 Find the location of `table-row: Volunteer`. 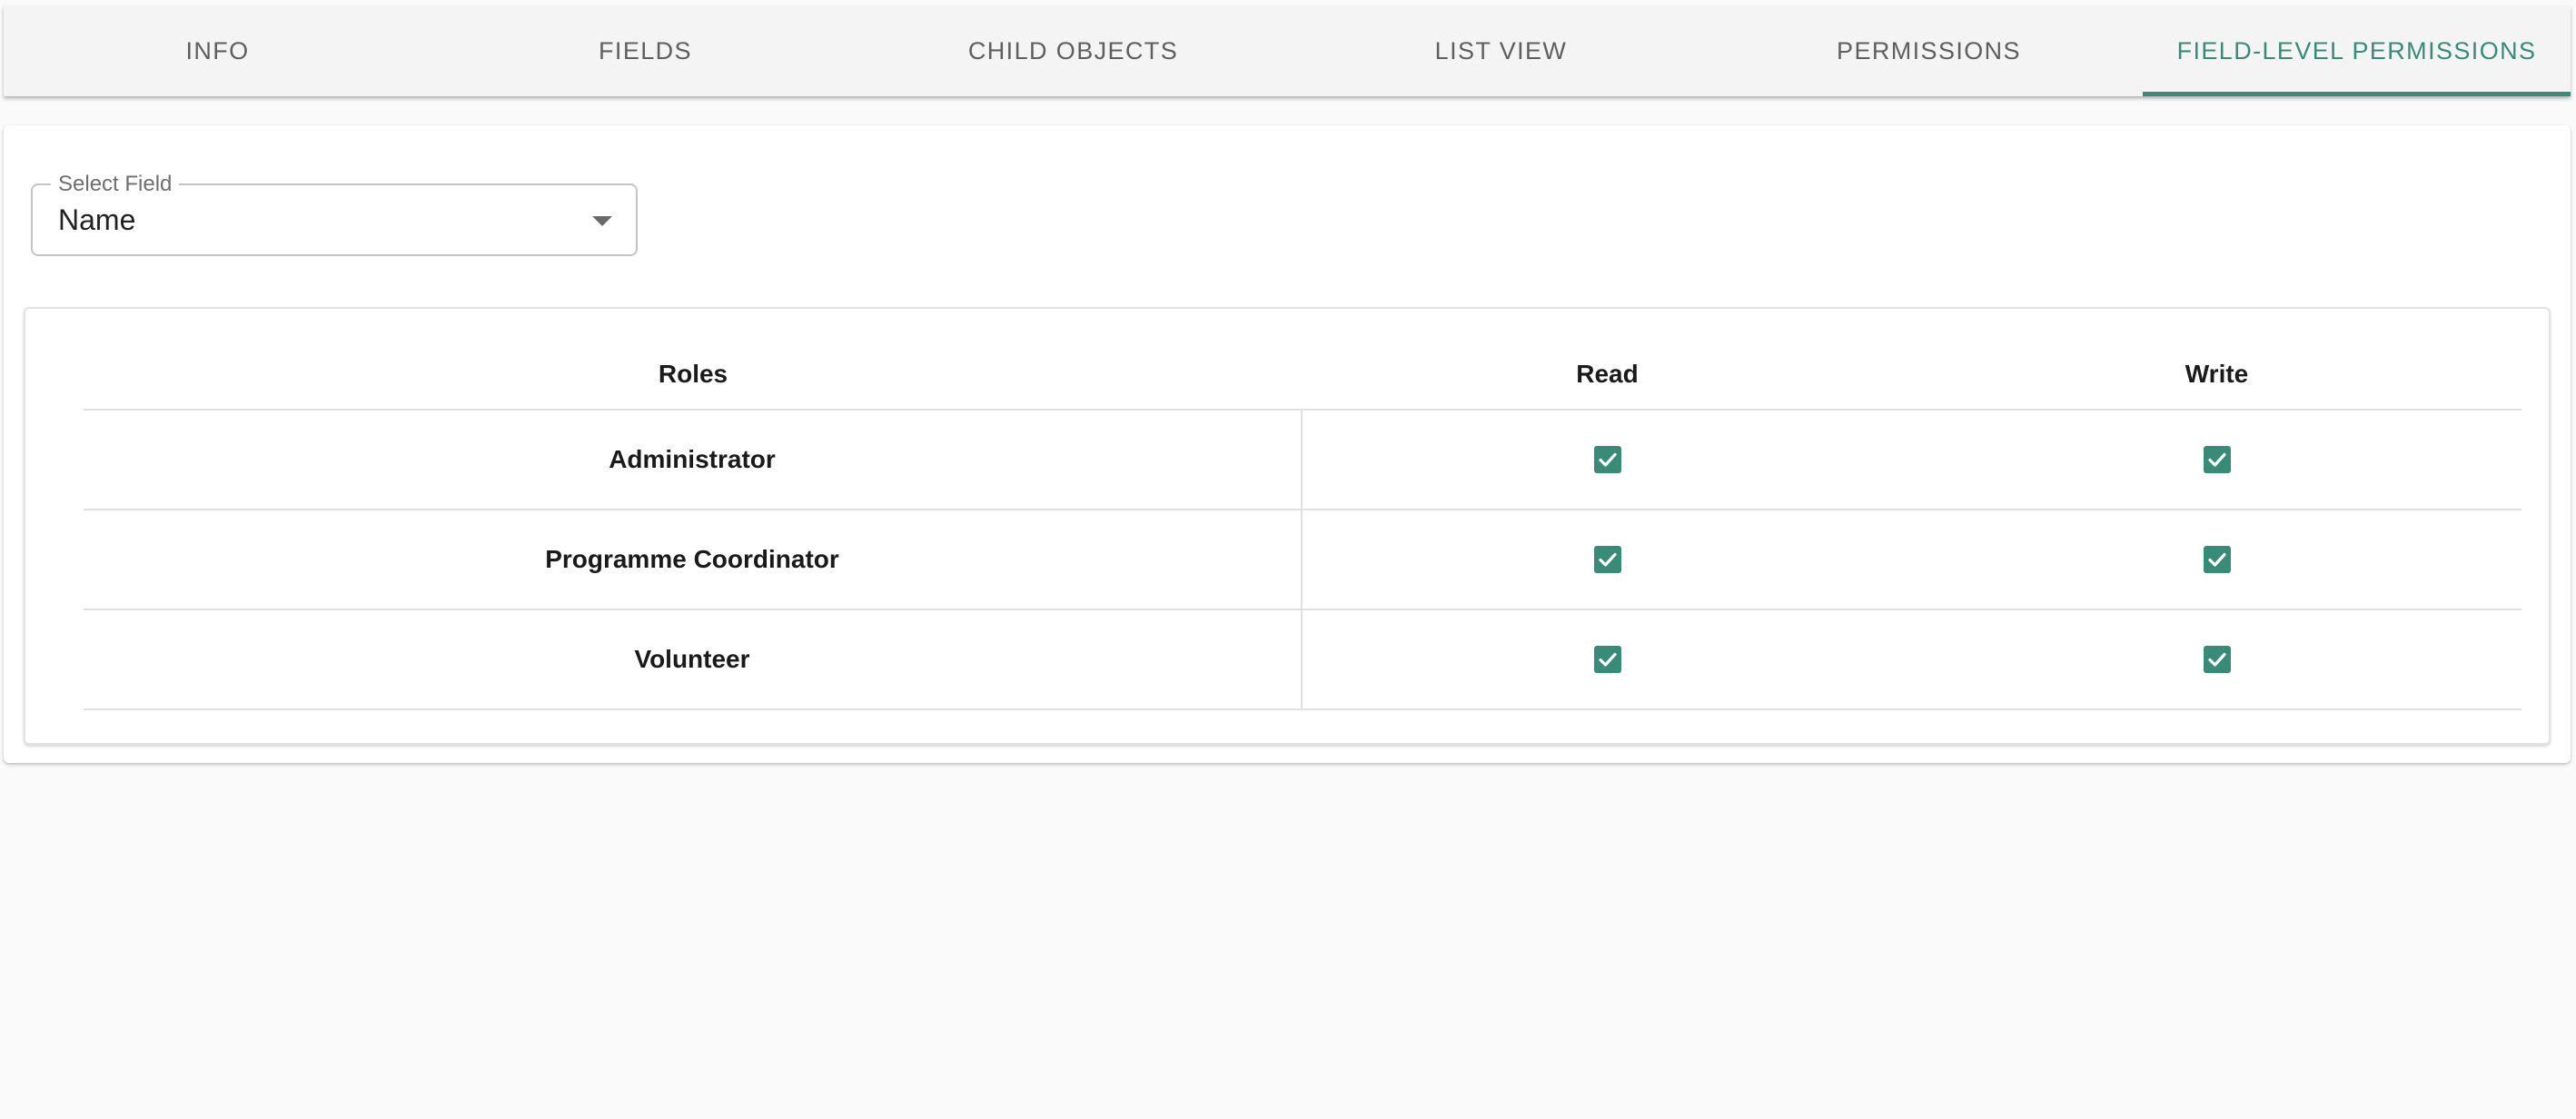

table-row: Volunteer is located at coordinates (1303, 660).